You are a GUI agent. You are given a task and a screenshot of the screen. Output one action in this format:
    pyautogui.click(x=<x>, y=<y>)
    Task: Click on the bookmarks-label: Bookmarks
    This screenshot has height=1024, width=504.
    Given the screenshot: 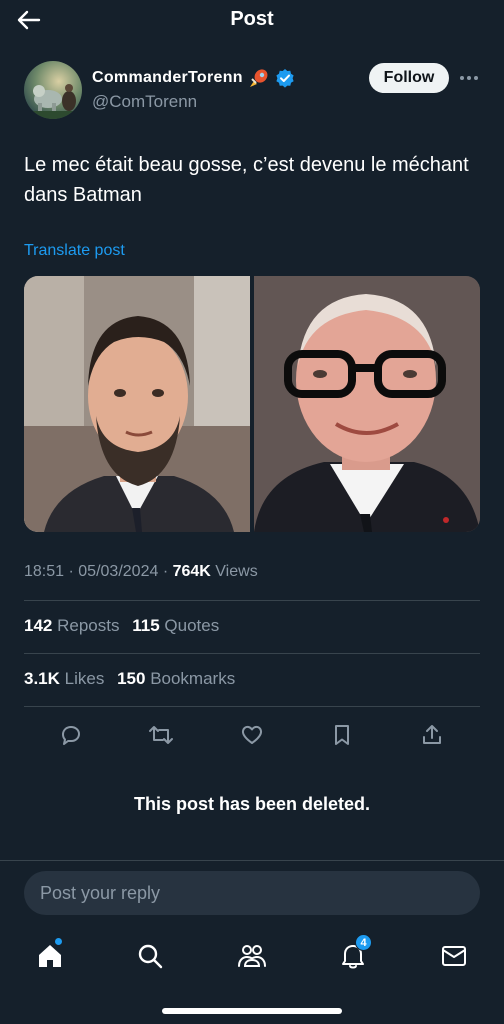 What is the action you would take?
    pyautogui.click(x=193, y=678)
    